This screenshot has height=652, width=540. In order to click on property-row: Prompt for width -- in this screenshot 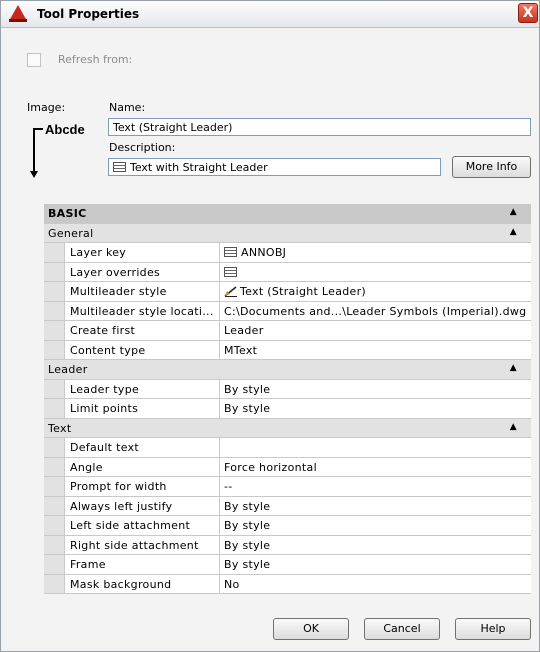, I will do `click(287, 487)`.